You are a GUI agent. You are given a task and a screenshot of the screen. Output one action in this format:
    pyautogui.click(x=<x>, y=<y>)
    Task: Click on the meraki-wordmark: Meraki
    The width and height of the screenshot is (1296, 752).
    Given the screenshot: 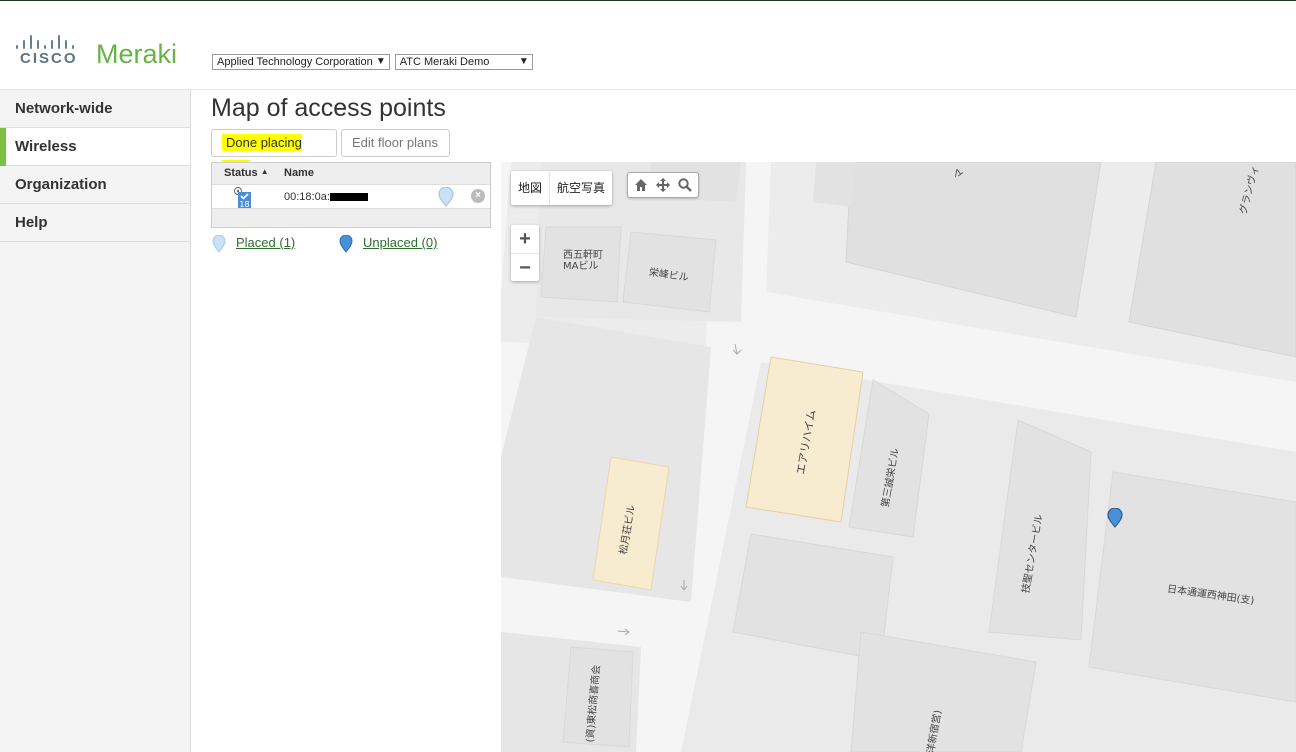 What is the action you would take?
    pyautogui.click(x=137, y=54)
    